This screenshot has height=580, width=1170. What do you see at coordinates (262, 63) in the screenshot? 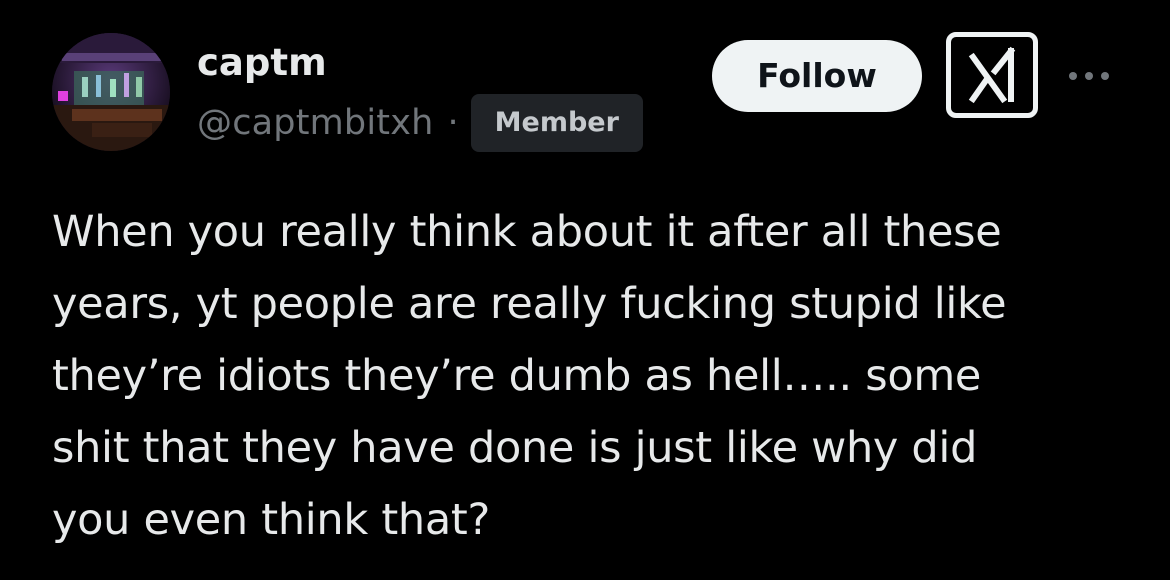
I see `author-display-name: captm` at bounding box center [262, 63].